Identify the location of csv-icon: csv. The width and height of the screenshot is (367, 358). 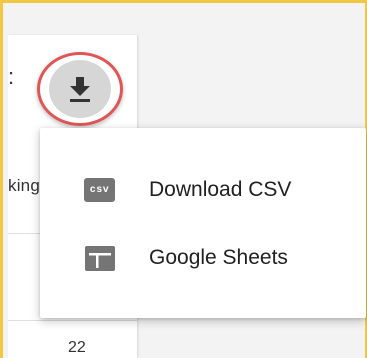
(100, 190).